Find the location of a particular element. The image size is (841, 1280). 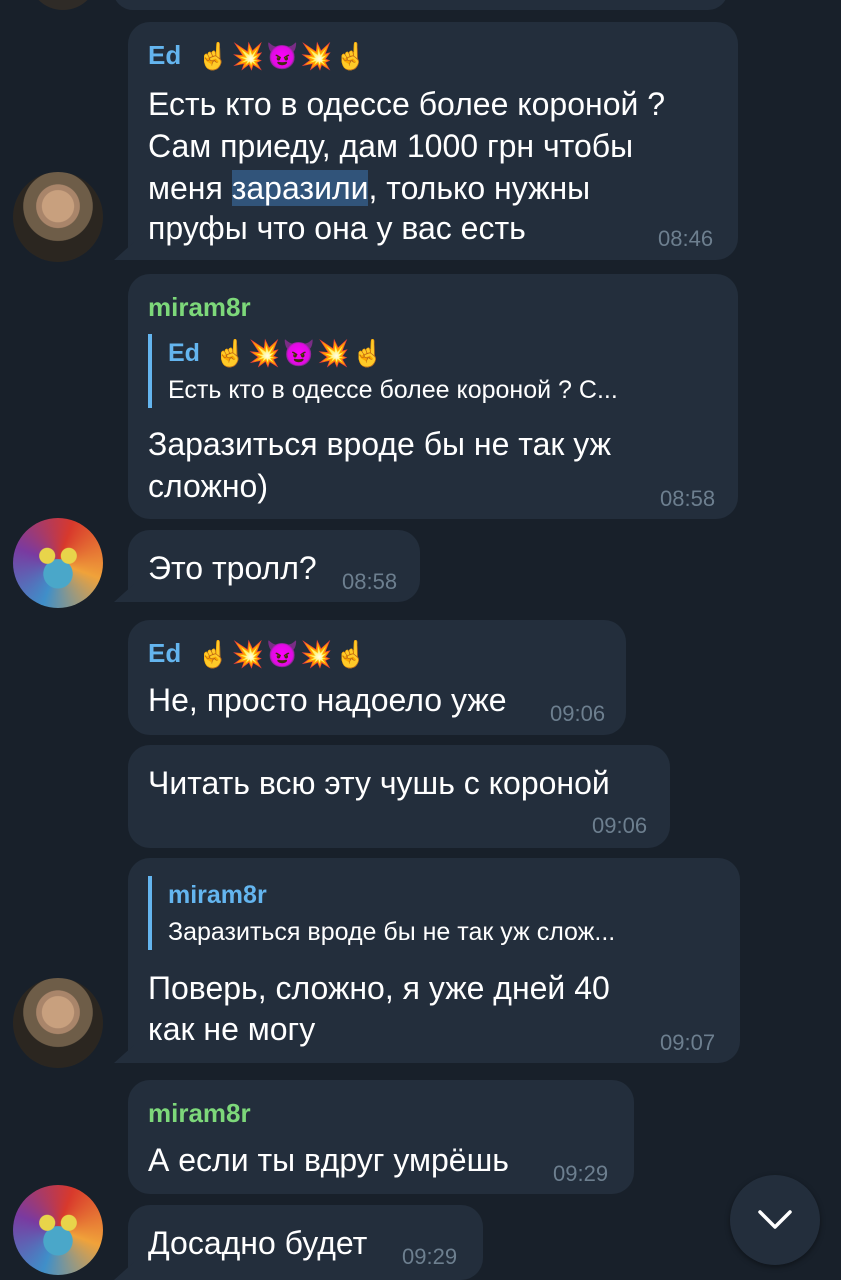

chevron-down-icon is located at coordinates (775, 1219).